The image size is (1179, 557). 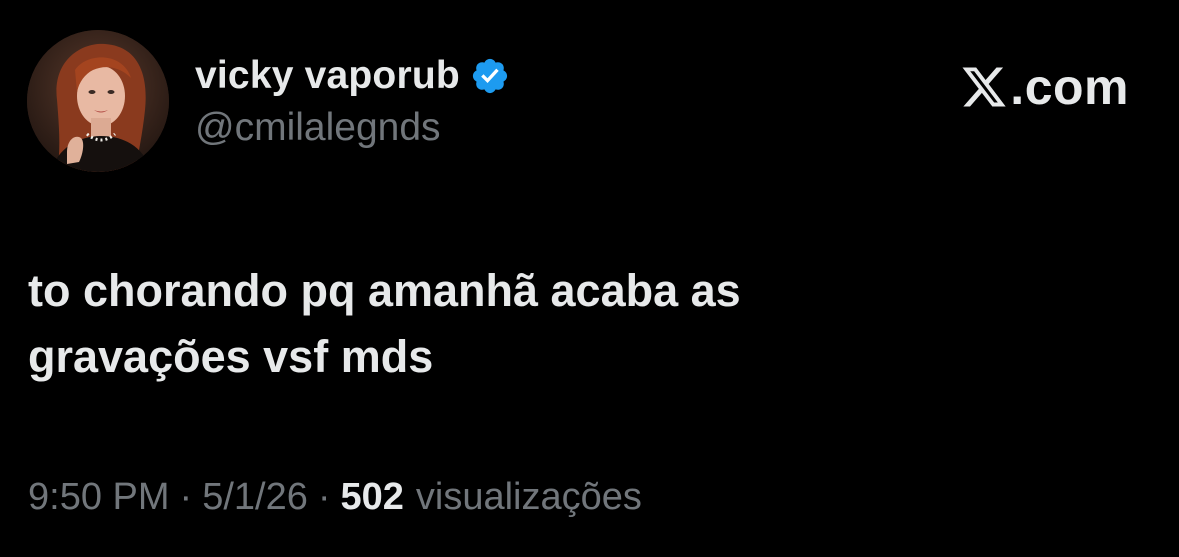 What do you see at coordinates (99, 497) in the screenshot?
I see `tweet-time: 9:50 PM` at bounding box center [99, 497].